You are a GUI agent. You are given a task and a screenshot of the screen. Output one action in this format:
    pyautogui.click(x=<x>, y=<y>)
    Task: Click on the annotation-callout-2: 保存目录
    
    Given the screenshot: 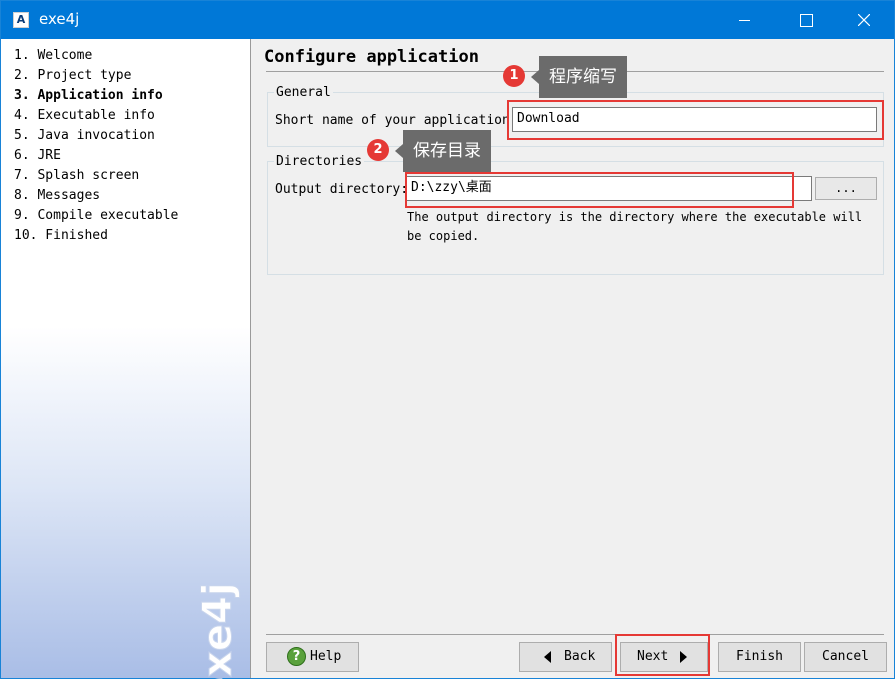 What is the action you would take?
    pyautogui.click(x=443, y=151)
    